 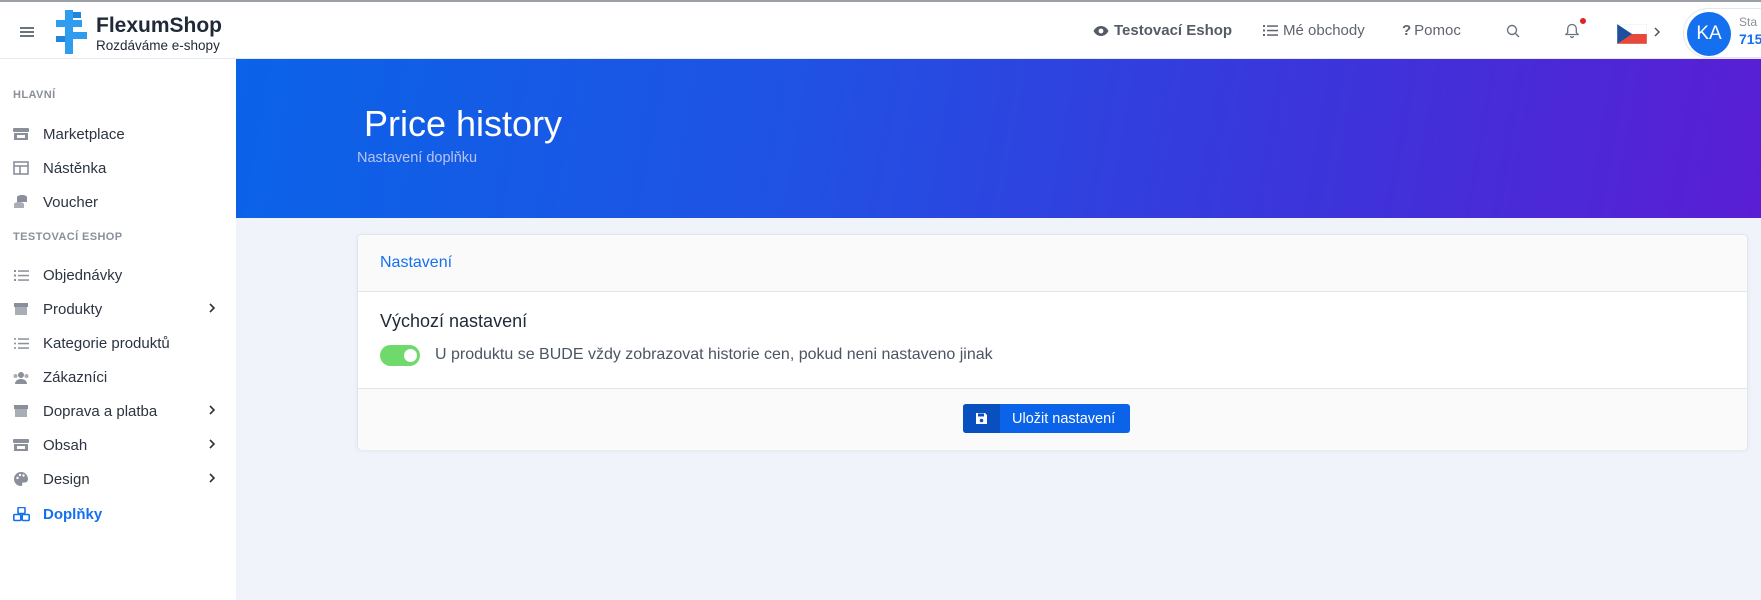 I want to click on sidebar-item-label: Doplňky, so click(x=73, y=514).